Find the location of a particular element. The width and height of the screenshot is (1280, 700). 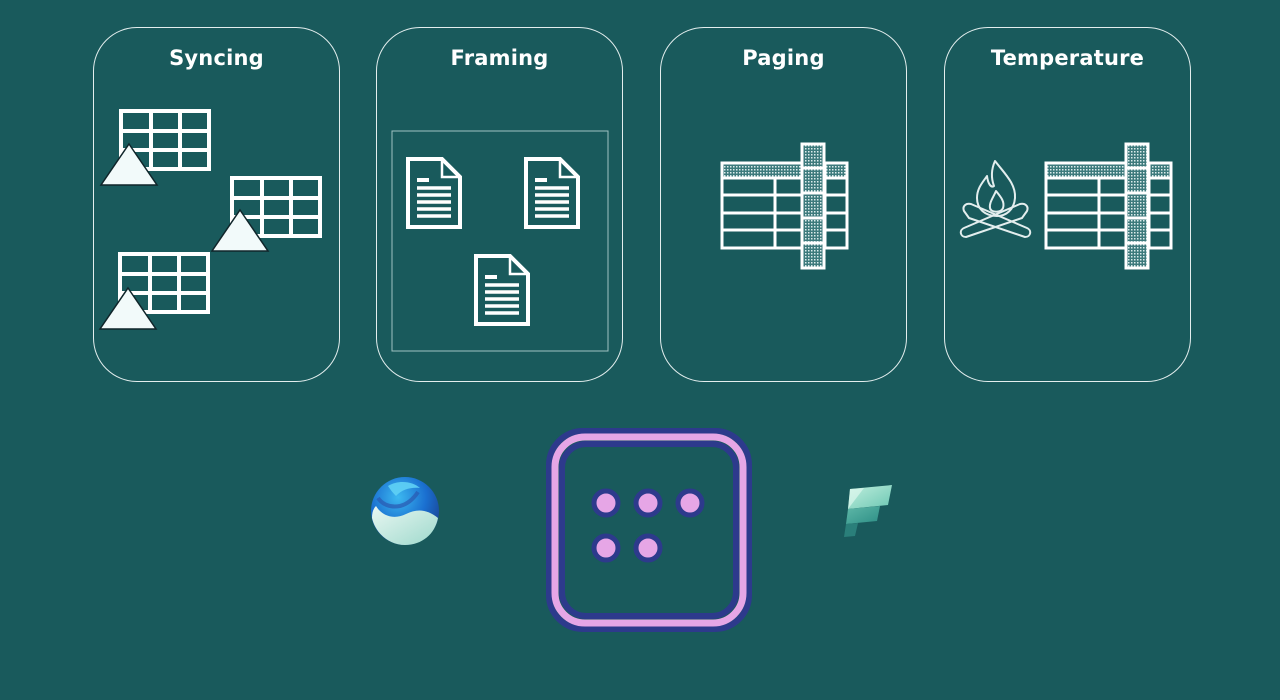

dots-tile-logo-icon is located at coordinates (649, 530).